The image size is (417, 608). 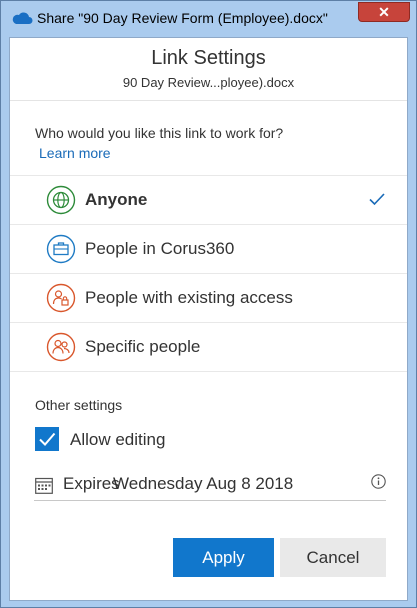 I want to click on calendar-icon, so click(x=44, y=485).